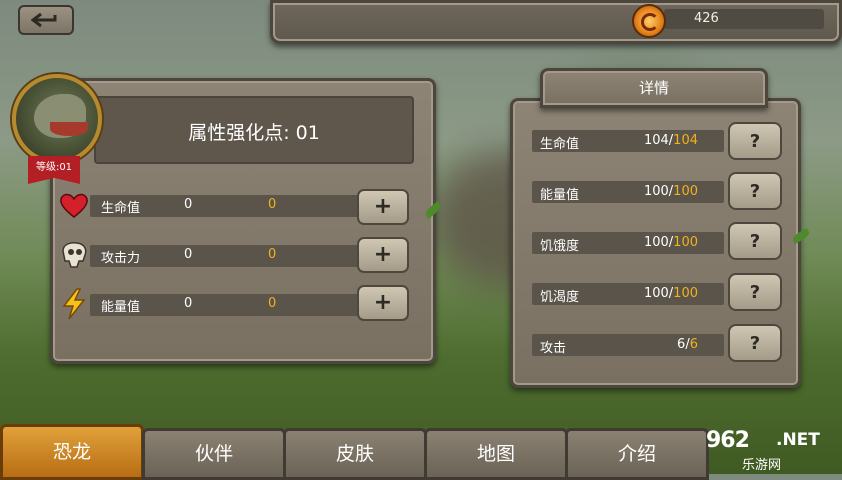 The width and height of the screenshot is (842, 480). Describe the element at coordinates (214, 454) in the screenshot. I see `tab-partner: 伙伴` at that location.